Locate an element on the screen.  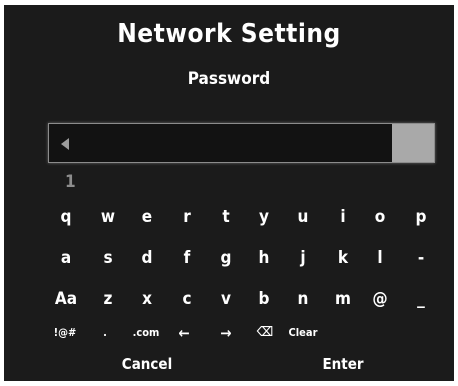
key-at: @ is located at coordinates (380, 299).